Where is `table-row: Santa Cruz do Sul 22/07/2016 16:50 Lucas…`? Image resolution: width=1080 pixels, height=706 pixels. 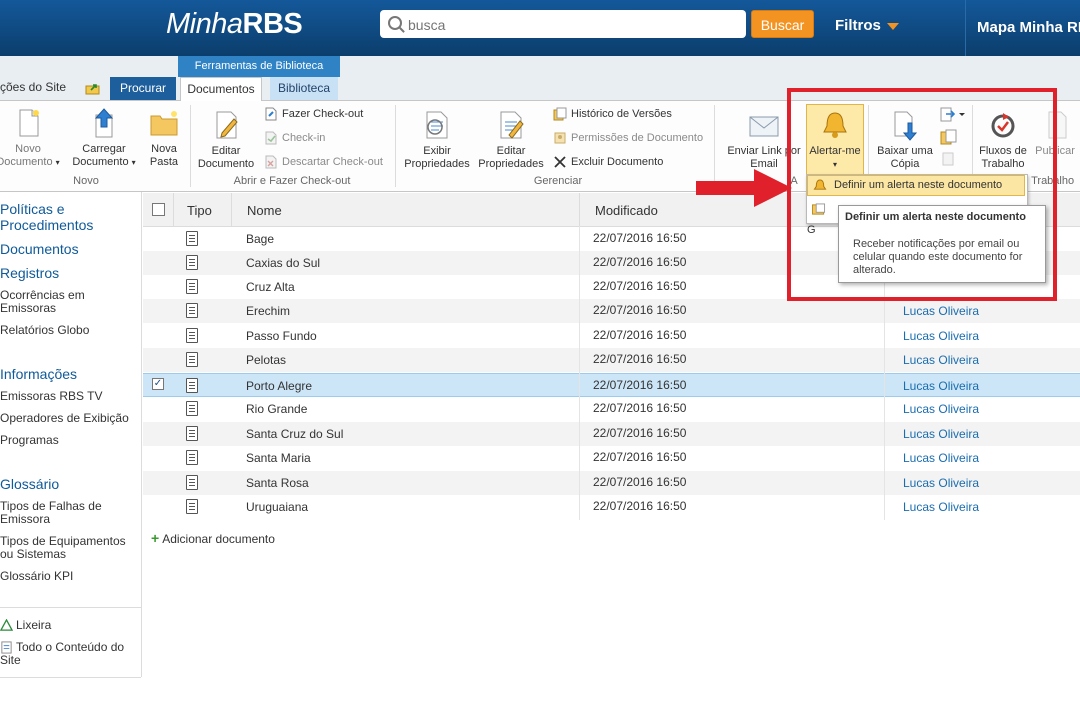
table-row: Santa Cruz do Sul 22/07/2016 16:50 Lucas… is located at coordinates (611, 434).